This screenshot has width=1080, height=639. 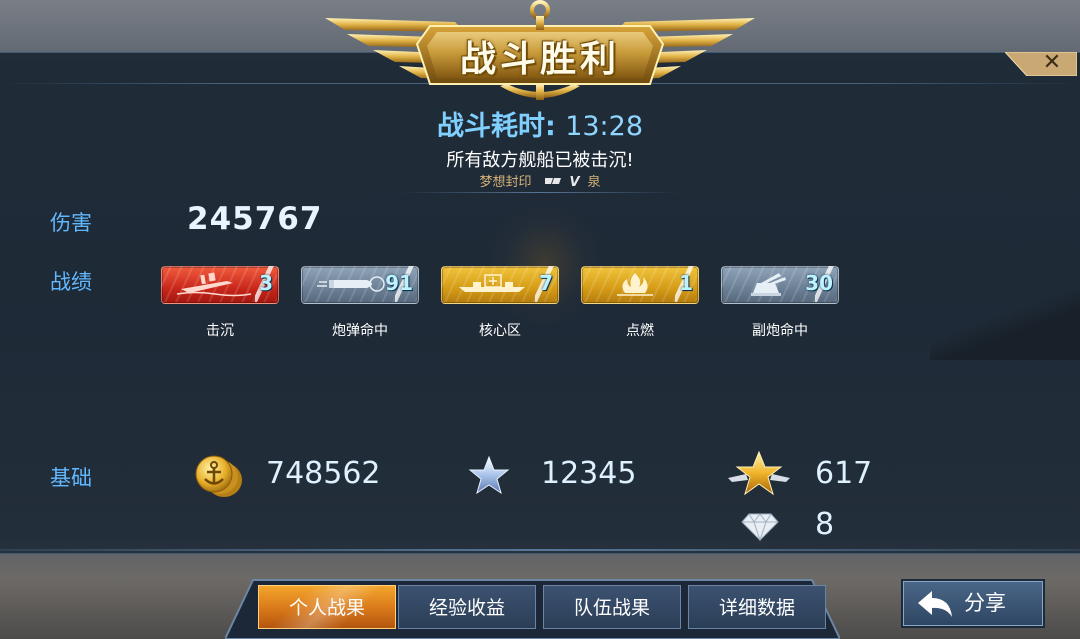 What do you see at coordinates (686, 283) in the screenshot?
I see `badge-count: 1` at bounding box center [686, 283].